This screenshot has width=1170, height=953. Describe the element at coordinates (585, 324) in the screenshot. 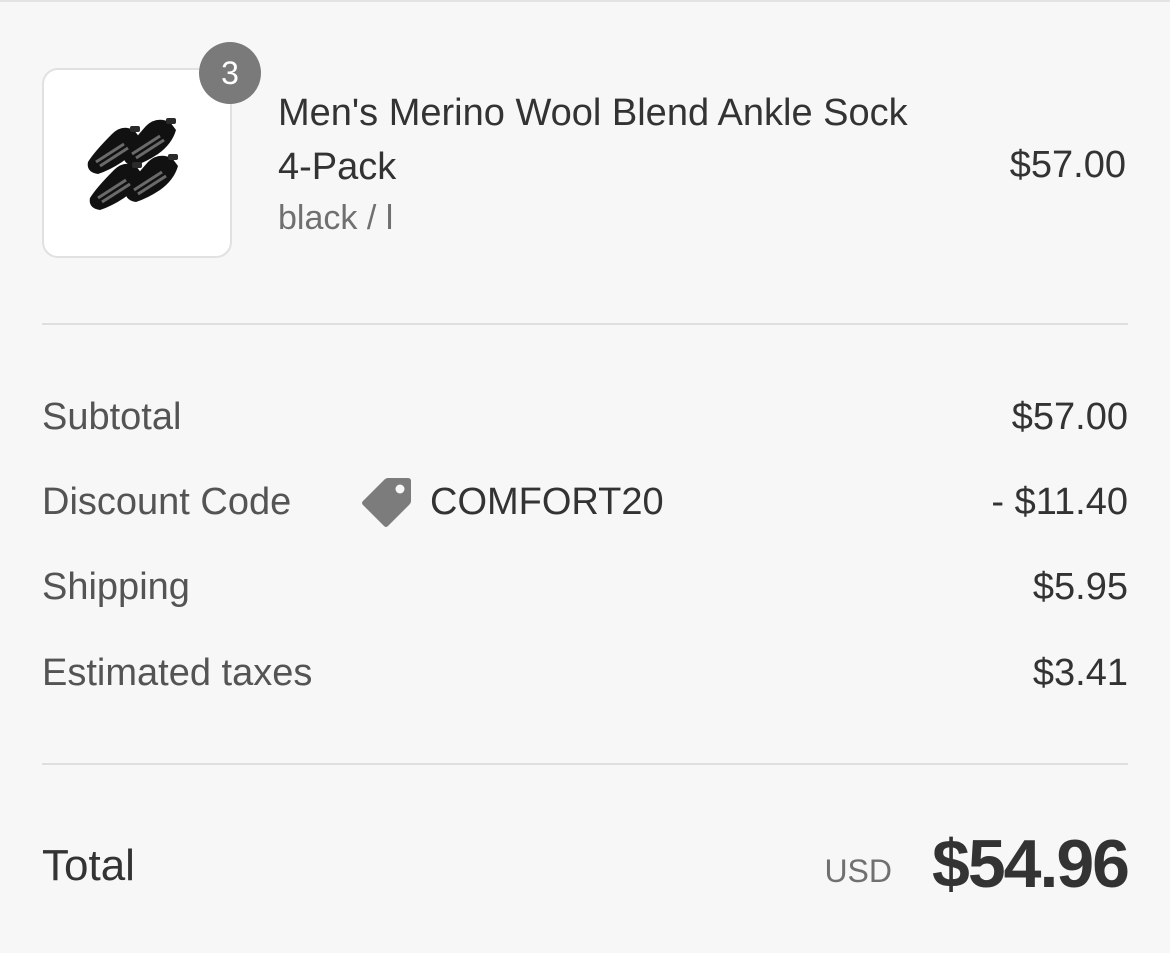

I see `divider-products` at that location.